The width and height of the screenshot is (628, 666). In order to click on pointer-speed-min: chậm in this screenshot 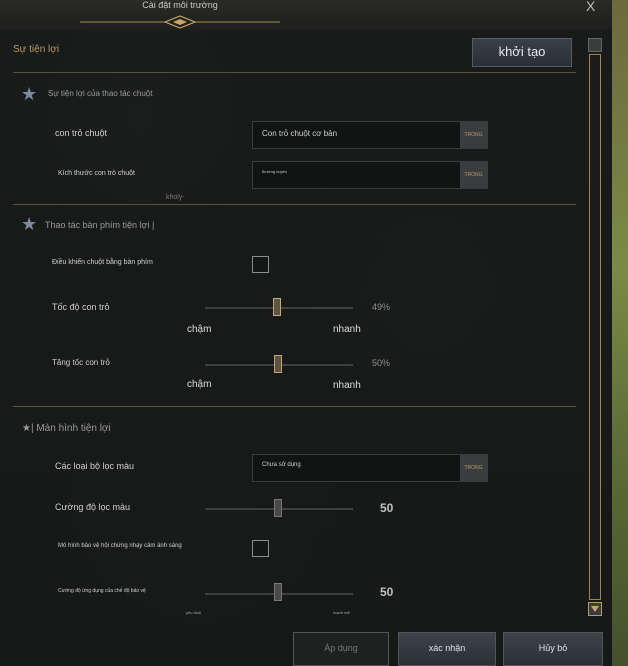, I will do `click(199, 329)`.